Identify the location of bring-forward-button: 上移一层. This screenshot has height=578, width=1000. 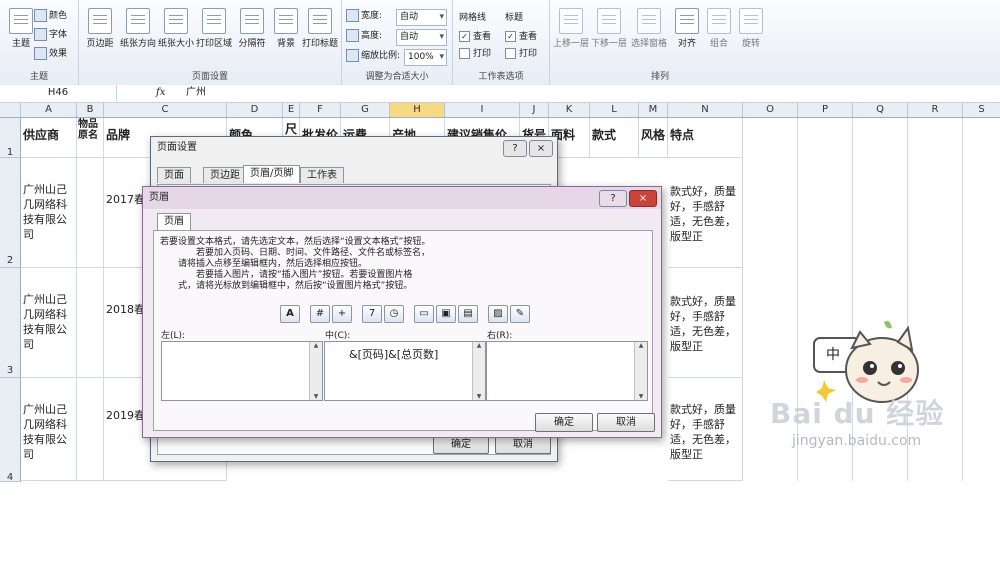
(571, 28).